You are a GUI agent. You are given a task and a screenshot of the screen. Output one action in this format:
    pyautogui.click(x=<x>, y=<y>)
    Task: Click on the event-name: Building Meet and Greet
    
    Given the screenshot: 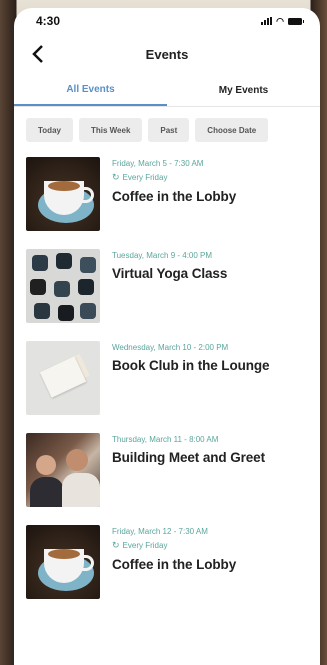 What is the action you would take?
    pyautogui.click(x=188, y=457)
    